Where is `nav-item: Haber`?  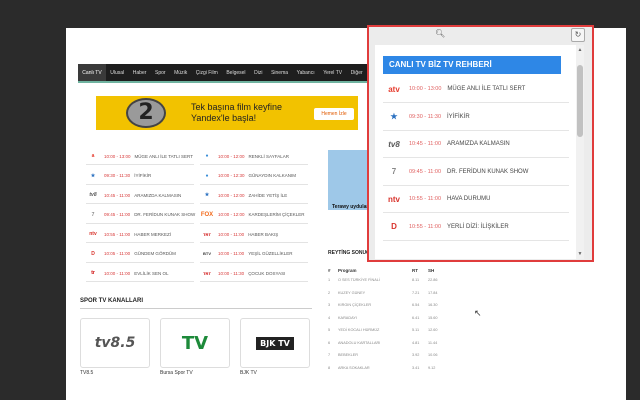
nav-item: Haber is located at coordinates (139, 73).